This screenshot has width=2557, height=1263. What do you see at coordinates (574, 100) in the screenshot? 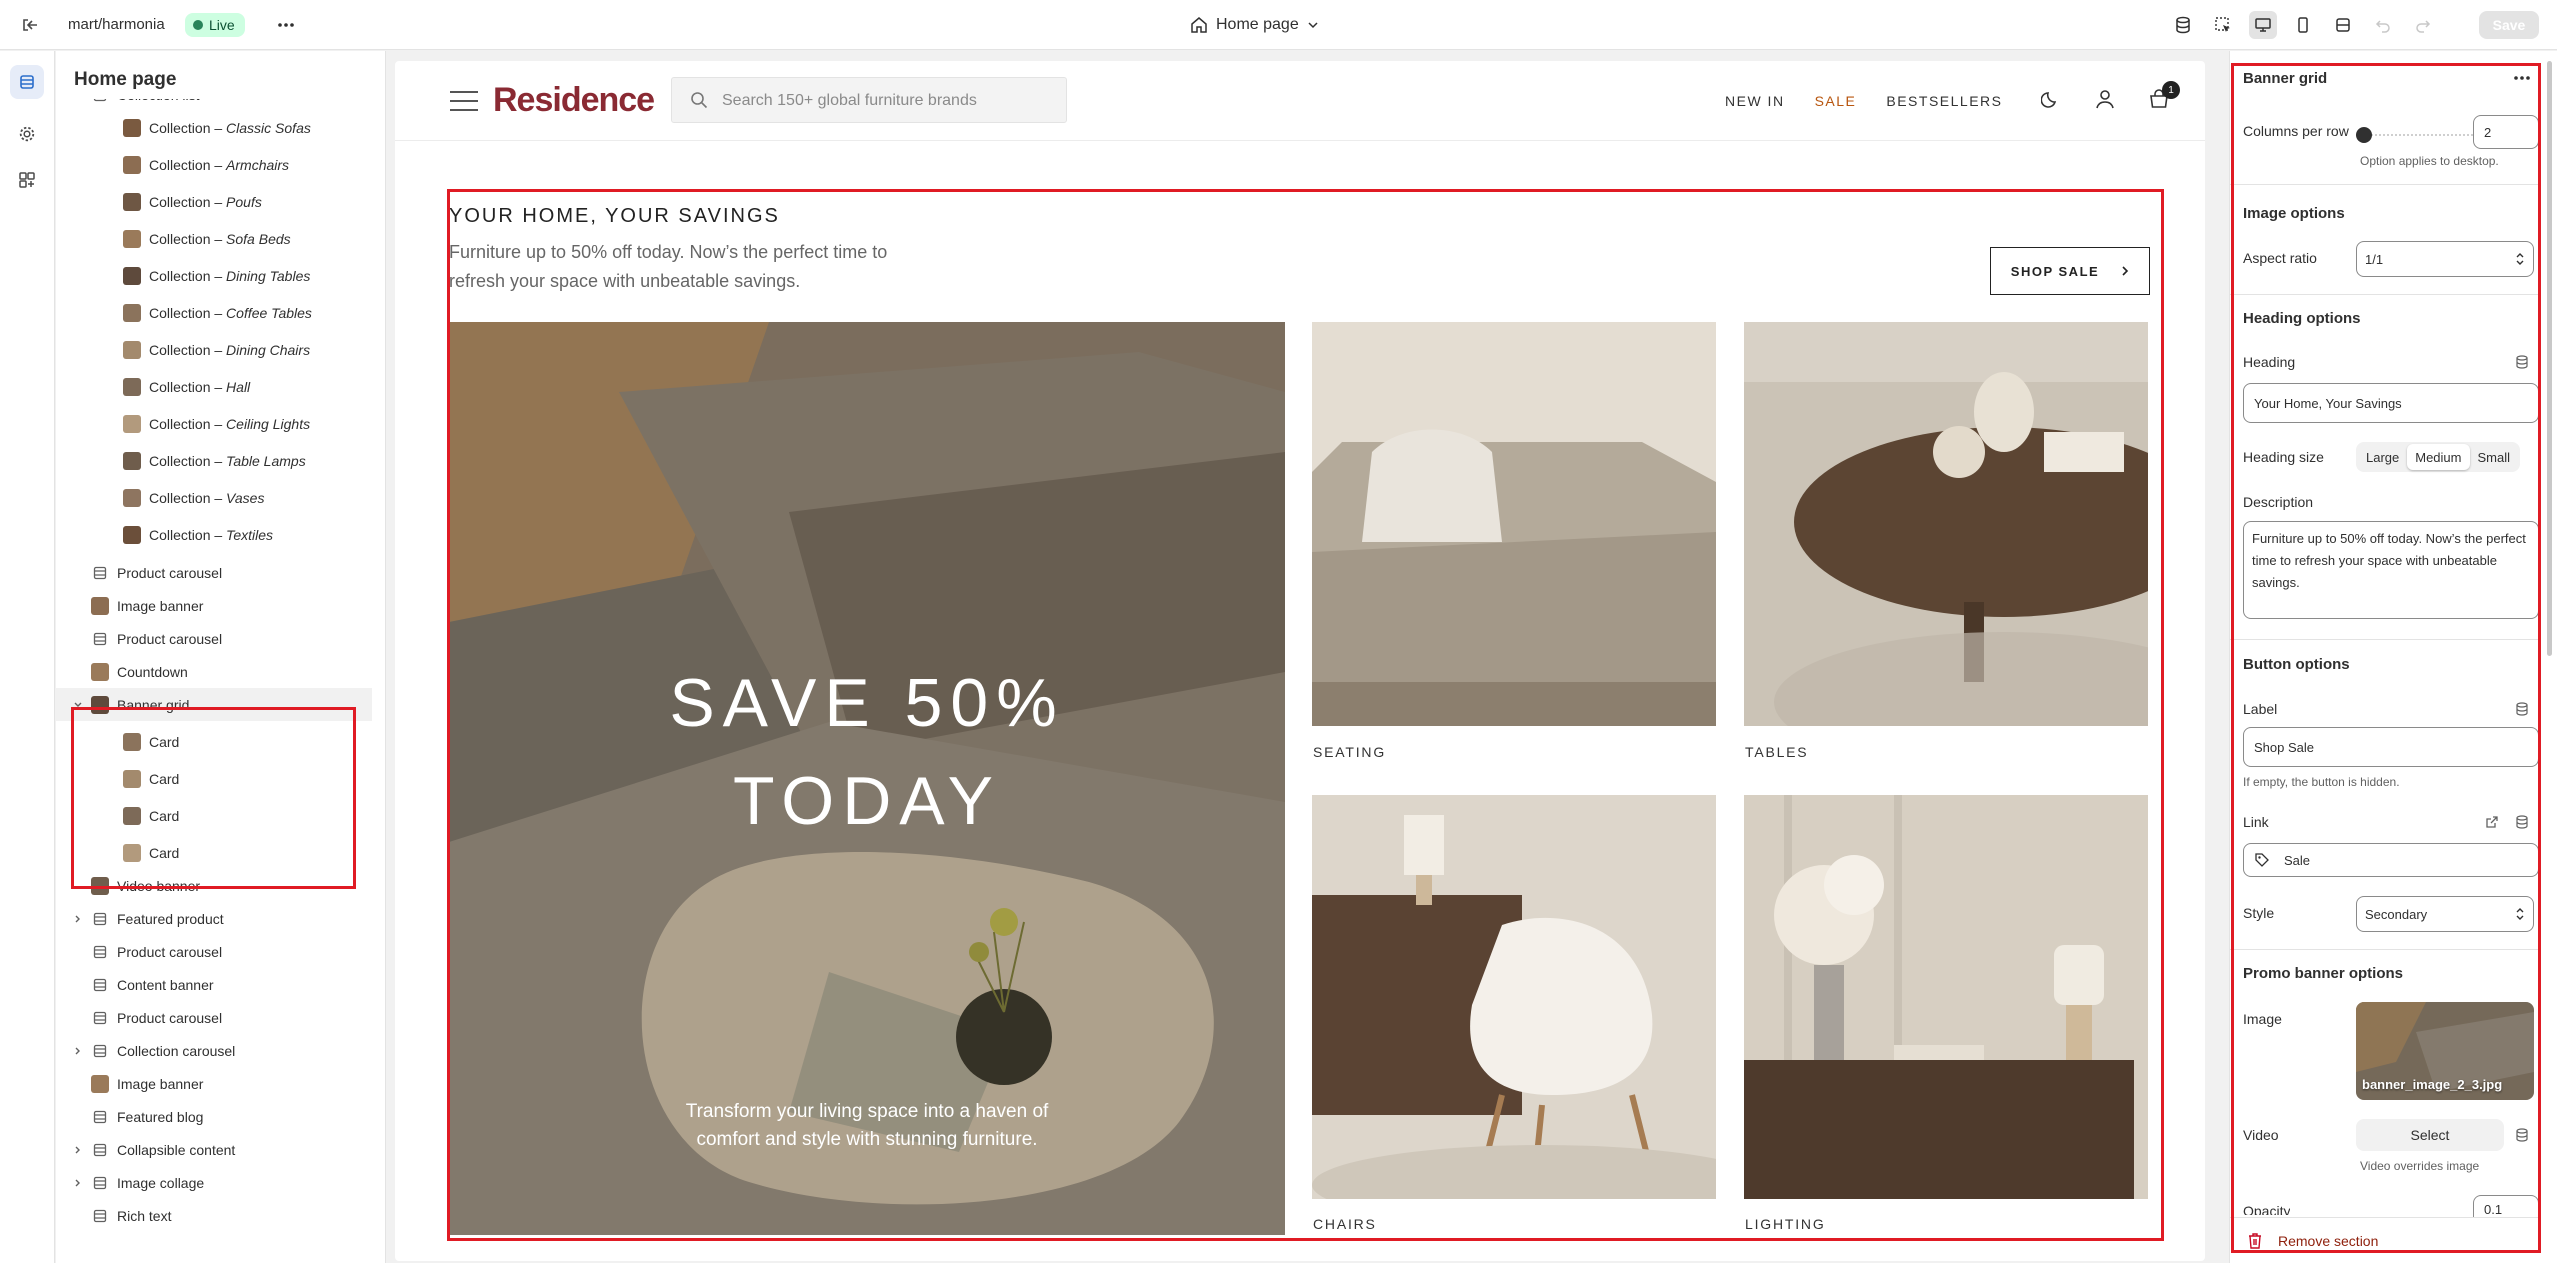
I see `site-logo: Residence` at bounding box center [574, 100].